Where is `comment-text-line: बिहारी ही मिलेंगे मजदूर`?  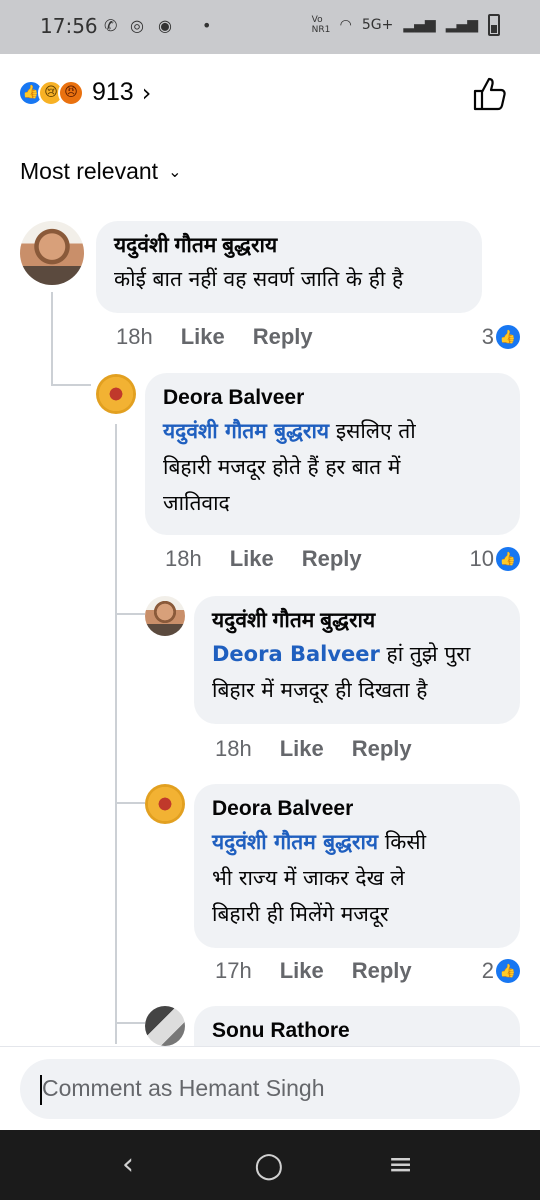 comment-text-line: बिहारी ही मिलेंगे मजदूर is located at coordinates (300, 914).